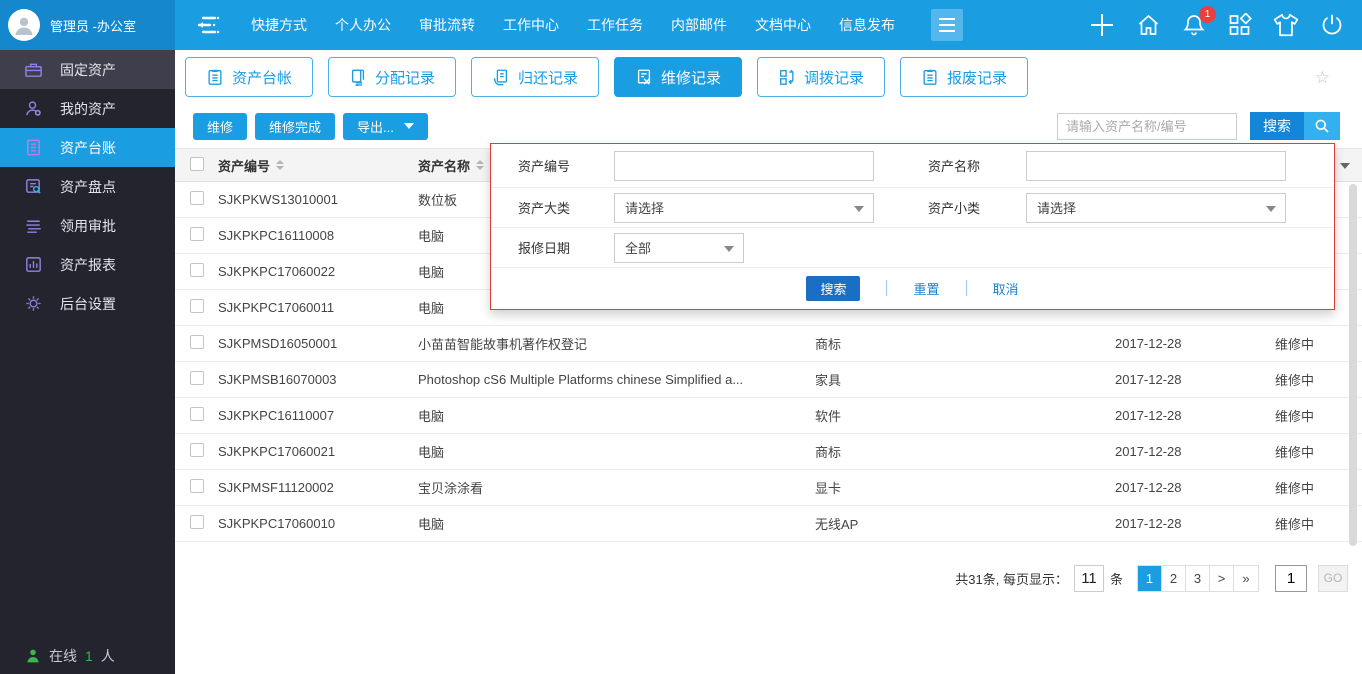 This screenshot has width=1362, height=674. What do you see at coordinates (783, 25) in the screenshot?
I see `nav-item-document-center: 文档中心` at bounding box center [783, 25].